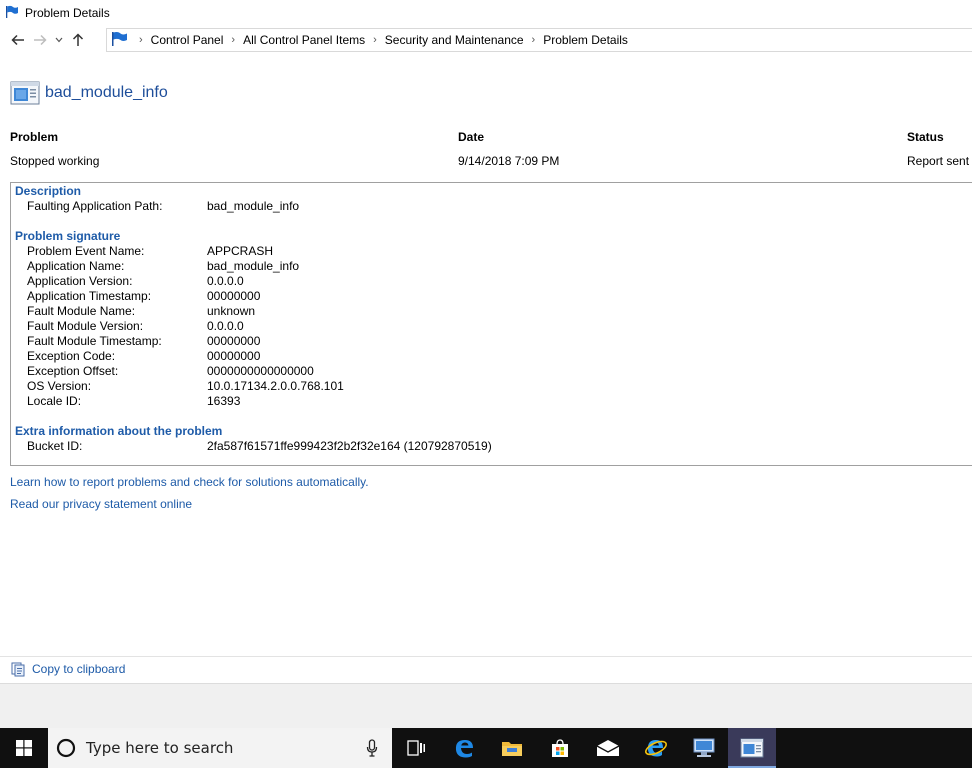 This screenshot has width=972, height=768. I want to click on problem-header: Problem, so click(34, 137).